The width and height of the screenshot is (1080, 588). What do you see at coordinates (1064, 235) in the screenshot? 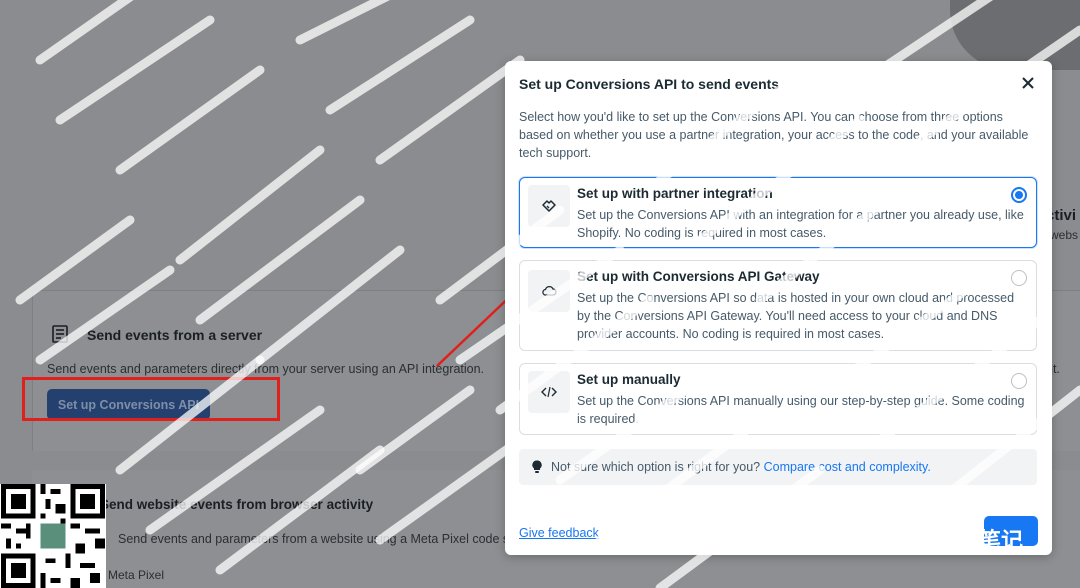
I see `right-card-subtext: webs` at bounding box center [1064, 235].